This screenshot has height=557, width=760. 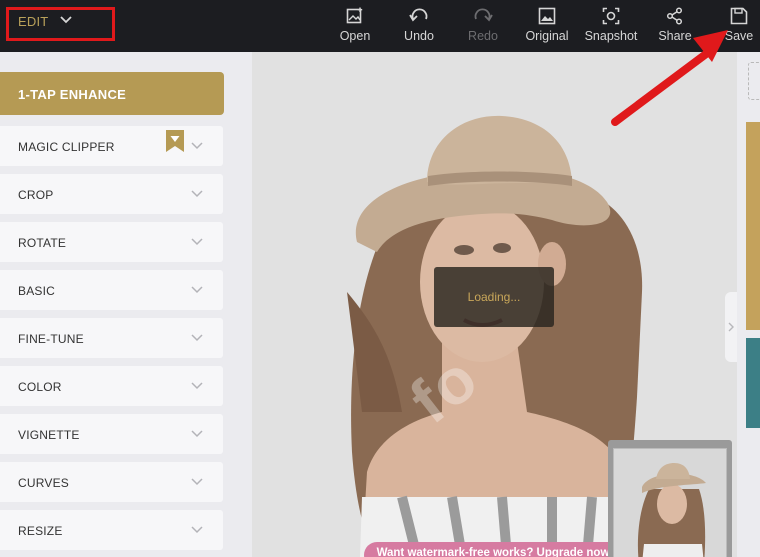 What do you see at coordinates (547, 16) in the screenshot?
I see `original-image-icon` at bounding box center [547, 16].